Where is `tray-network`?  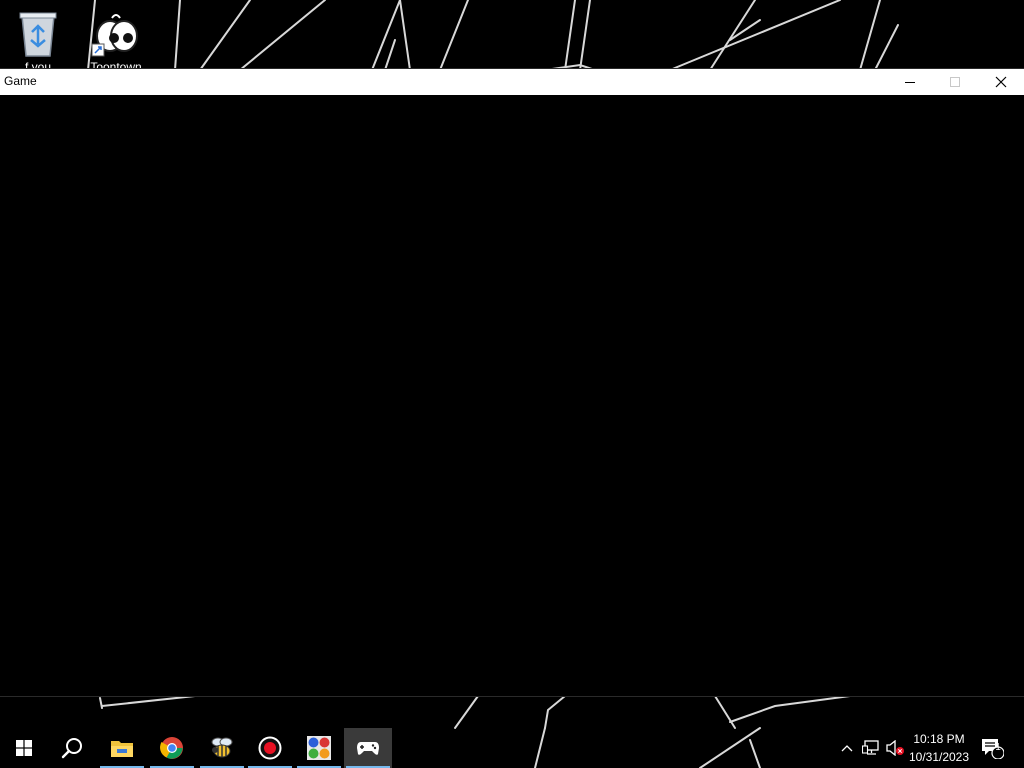
tray-network is located at coordinates (871, 748).